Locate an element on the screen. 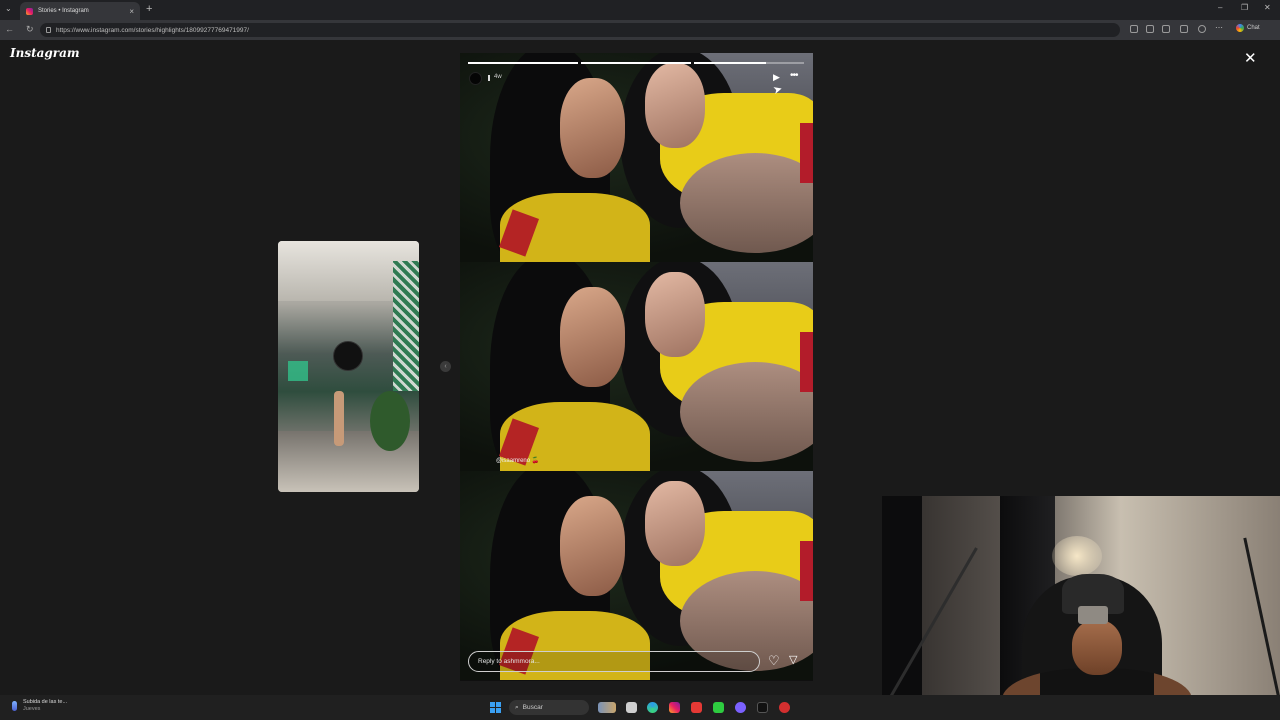 The image size is (1280, 720). patterned-wall is located at coordinates (406, 326).